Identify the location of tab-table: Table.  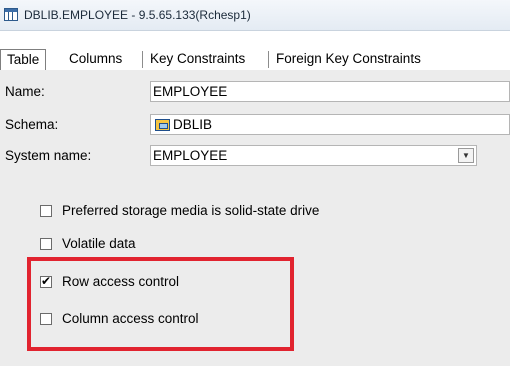
(23, 59).